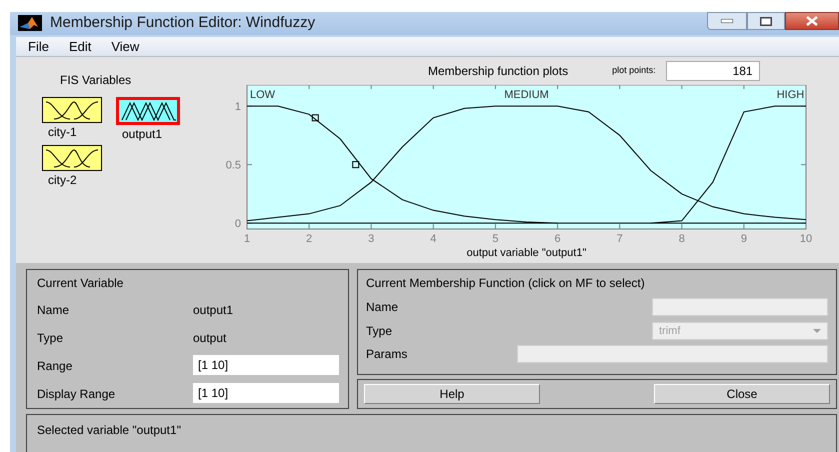  Describe the element at coordinates (681, 239) in the screenshot. I see `x-tick-label: 8` at that location.